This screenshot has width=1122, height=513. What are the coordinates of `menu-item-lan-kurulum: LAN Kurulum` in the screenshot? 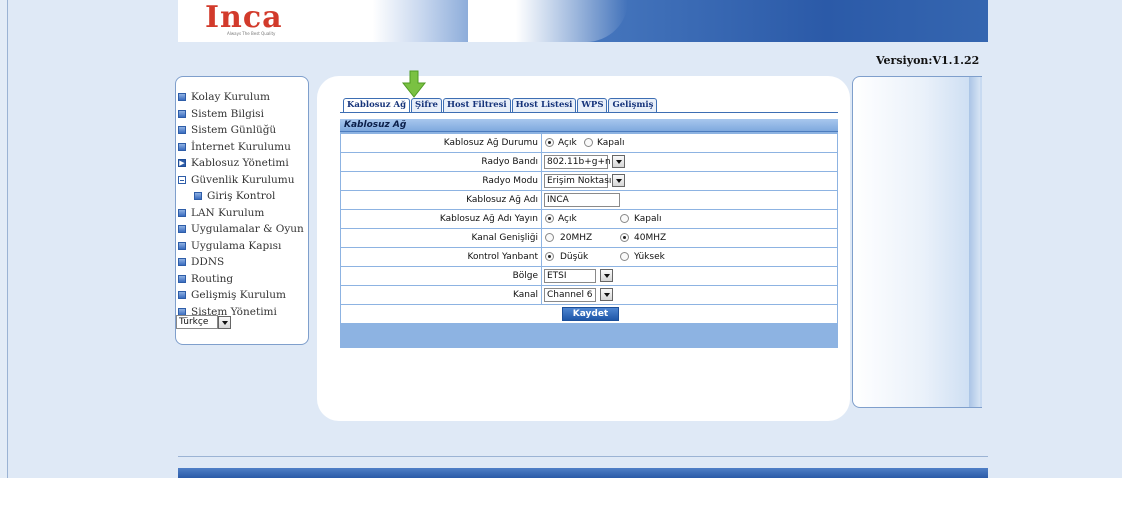 It's located at (243, 213).